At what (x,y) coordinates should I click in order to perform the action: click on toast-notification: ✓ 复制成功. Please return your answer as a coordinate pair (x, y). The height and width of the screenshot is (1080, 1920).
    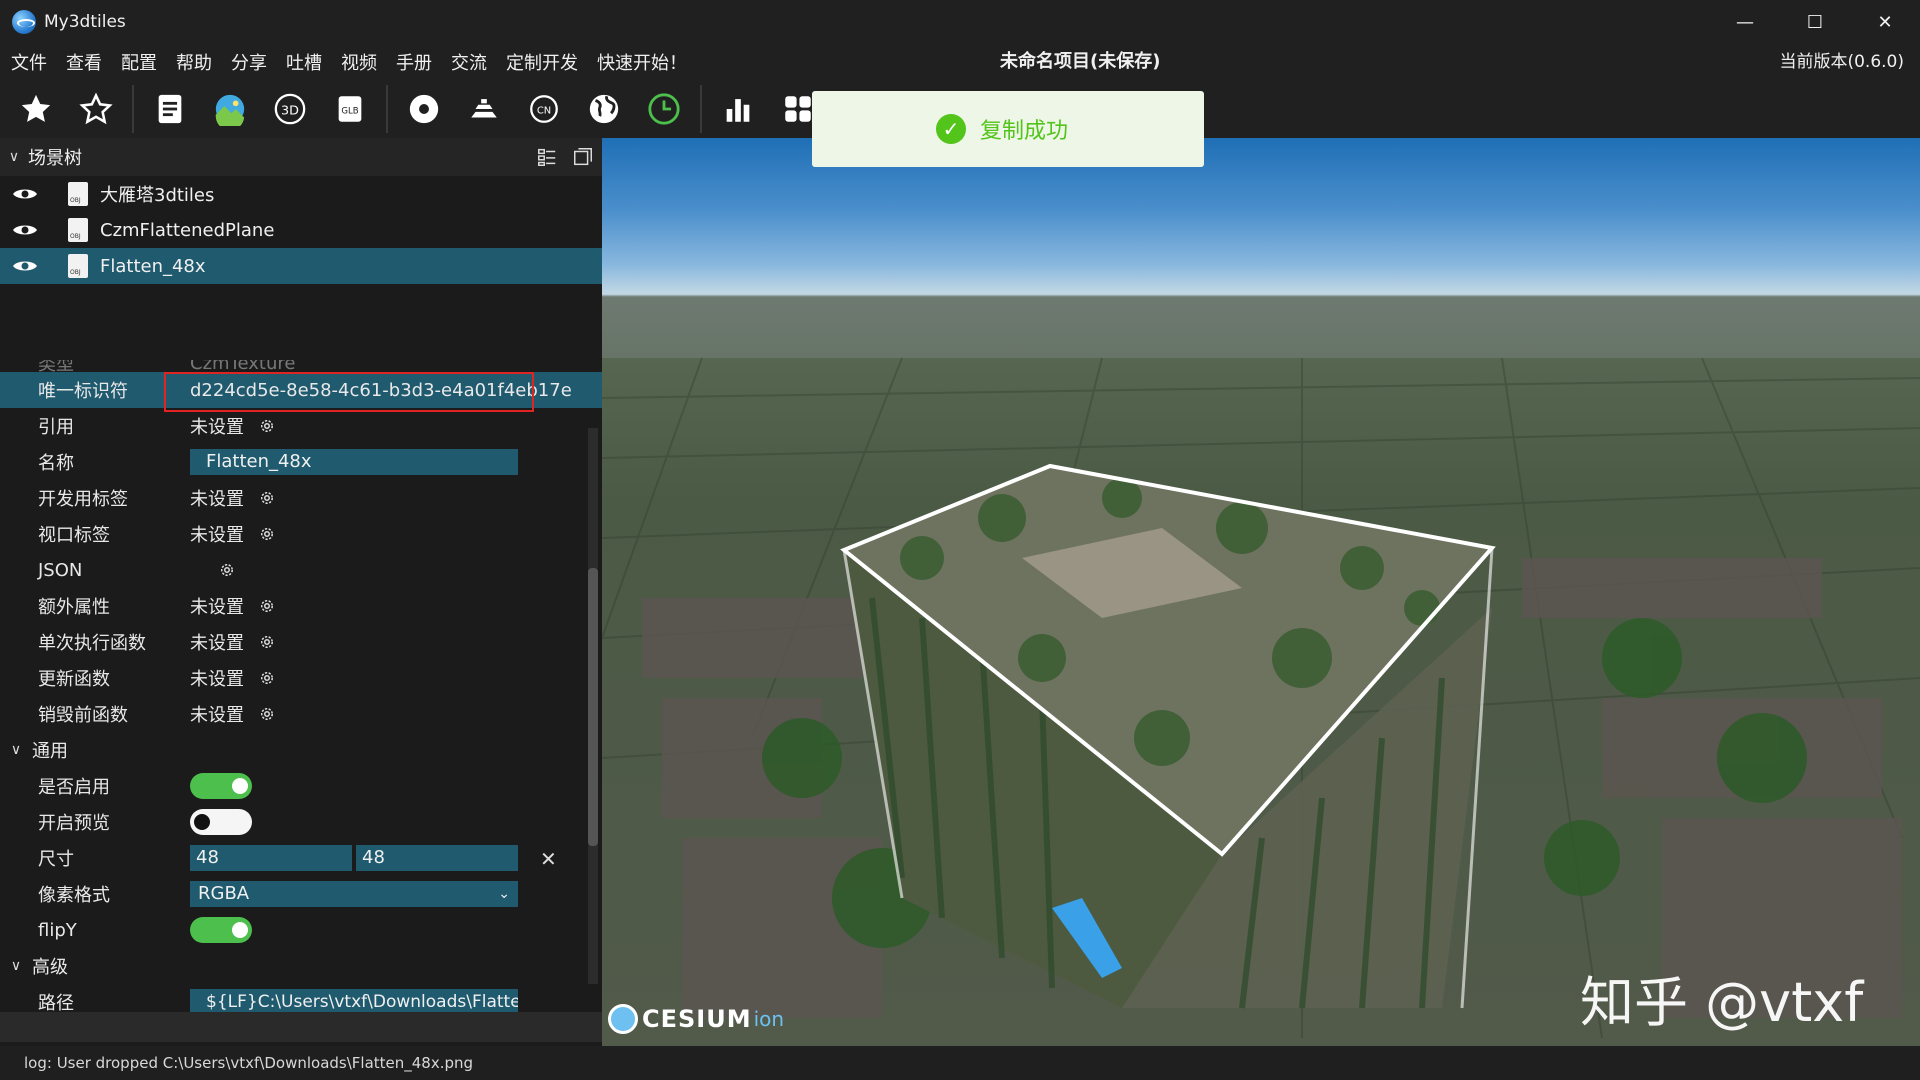
    Looking at the image, I should click on (1008, 129).